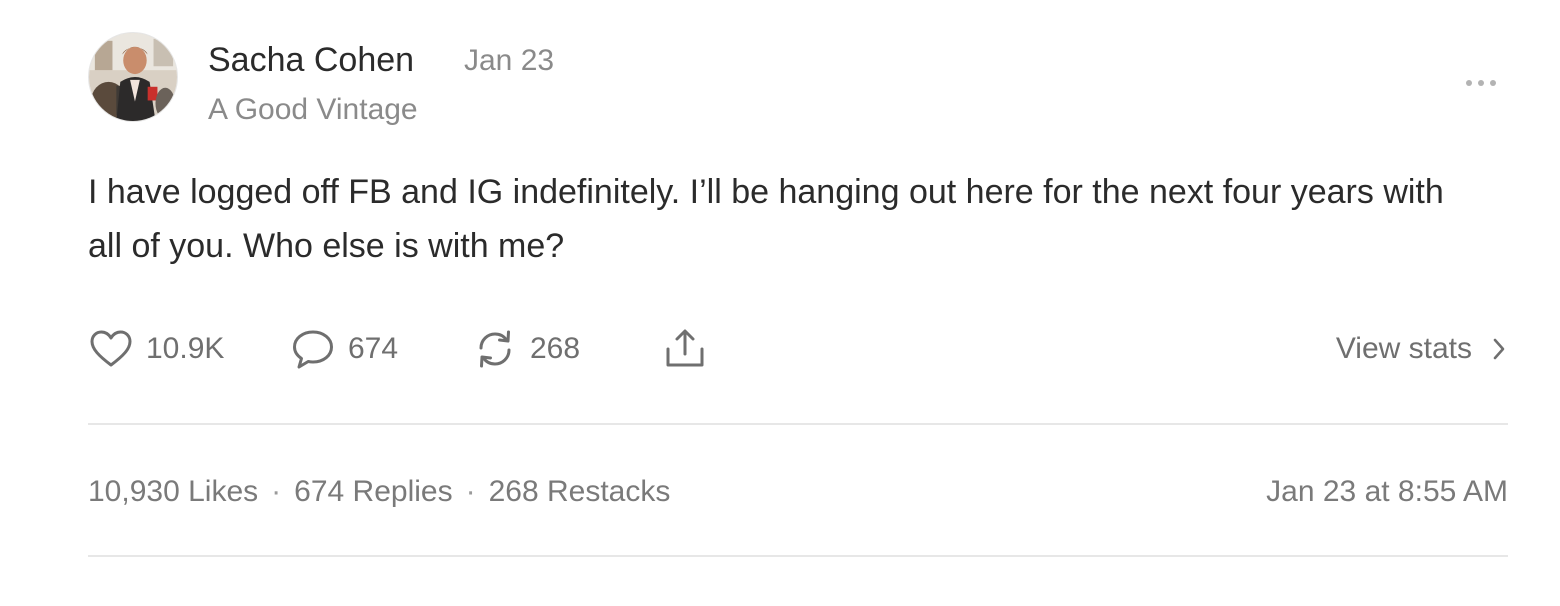  I want to click on reply-count: 674, so click(373, 348).